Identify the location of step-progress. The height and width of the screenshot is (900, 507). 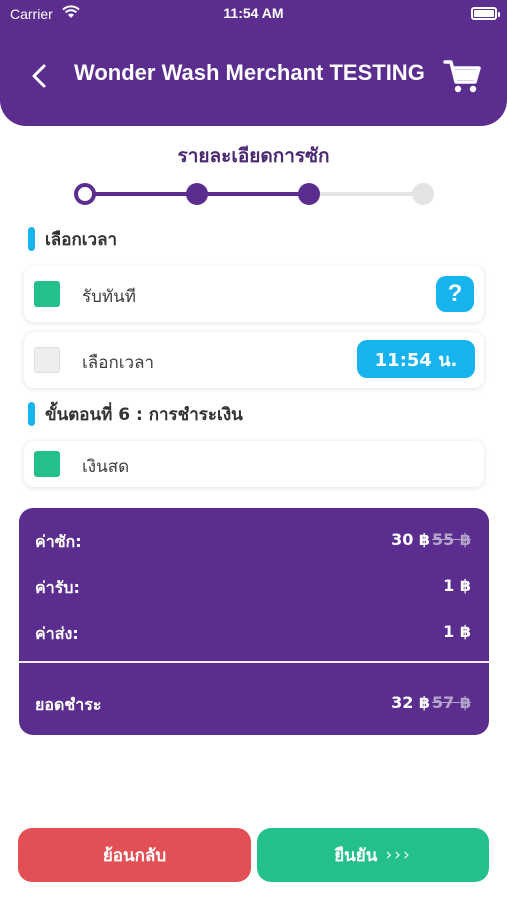
(254, 195).